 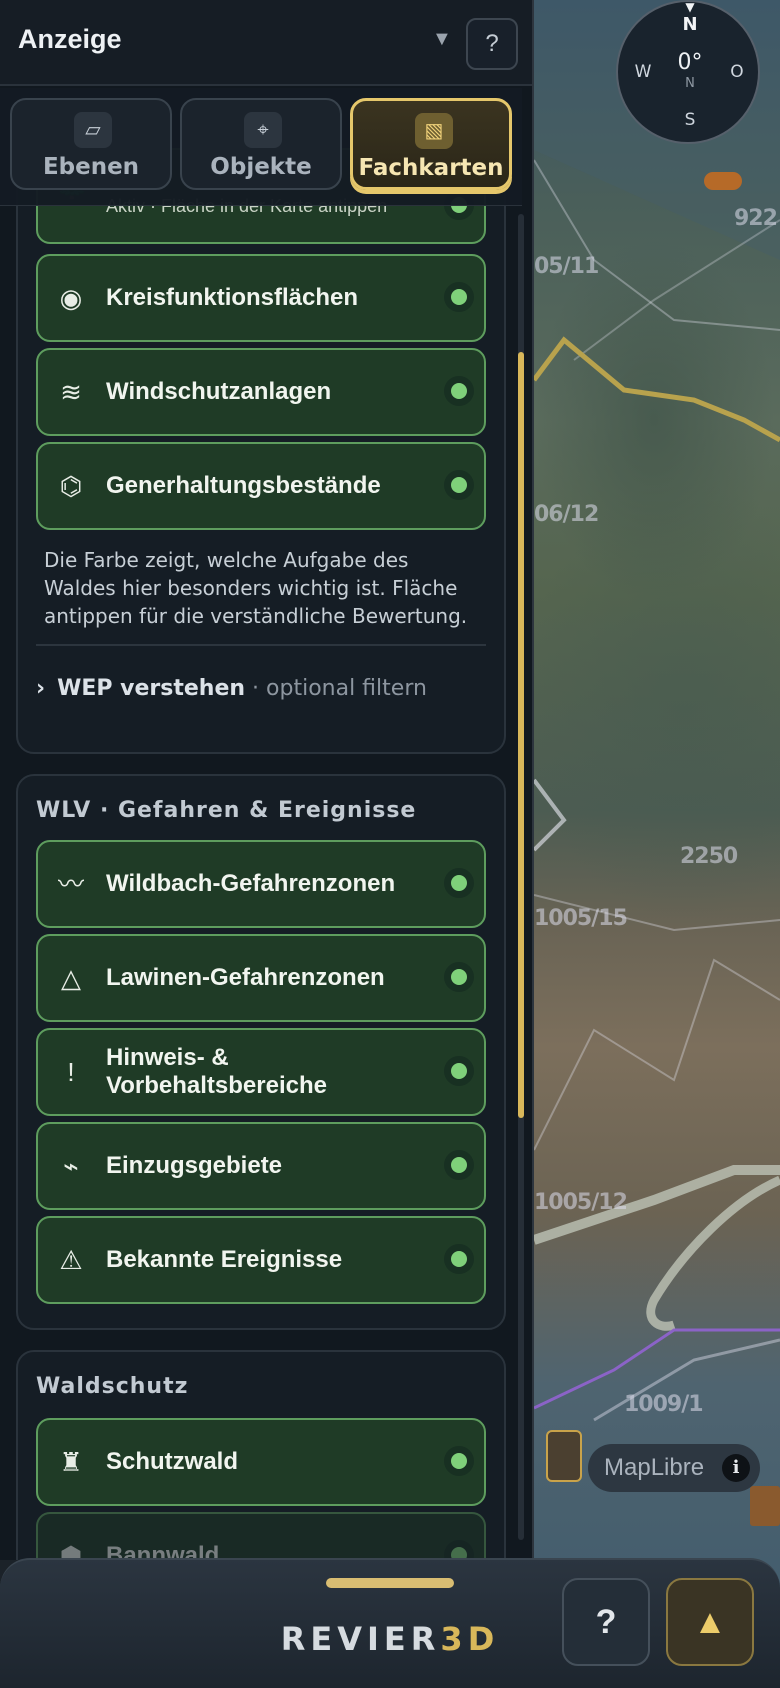 What do you see at coordinates (216, 1071) in the screenshot?
I see `layer-label: Hinweis- & Vorbehaltsbereiche` at bounding box center [216, 1071].